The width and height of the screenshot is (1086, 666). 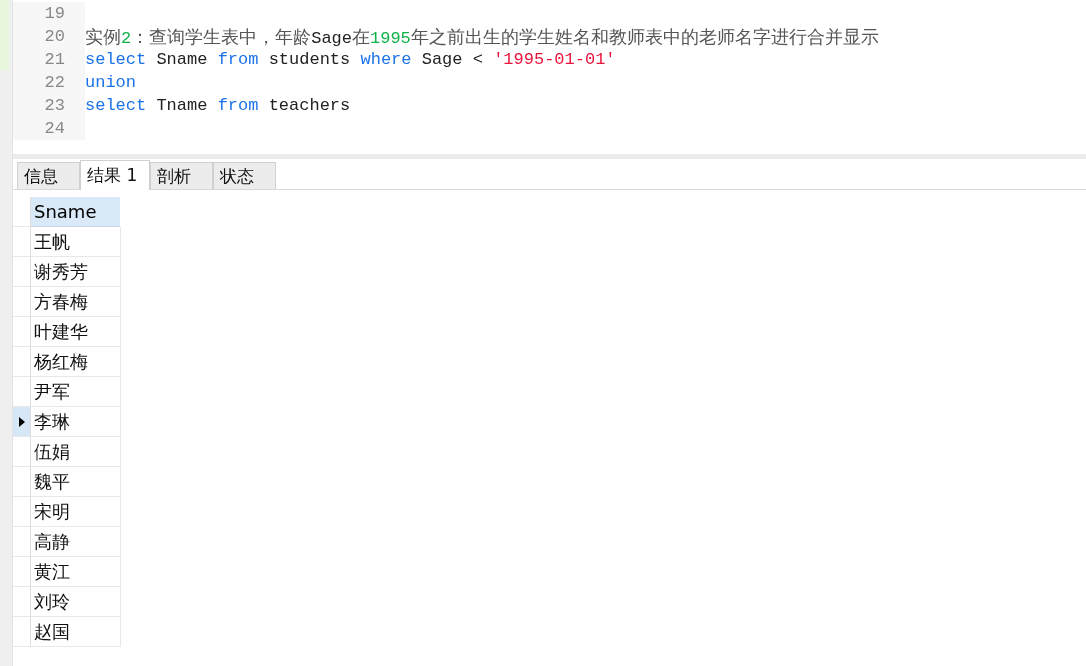 What do you see at coordinates (76, 302) in the screenshot?
I see `table-cell: 方春梅` at bounding box center [76, 302].